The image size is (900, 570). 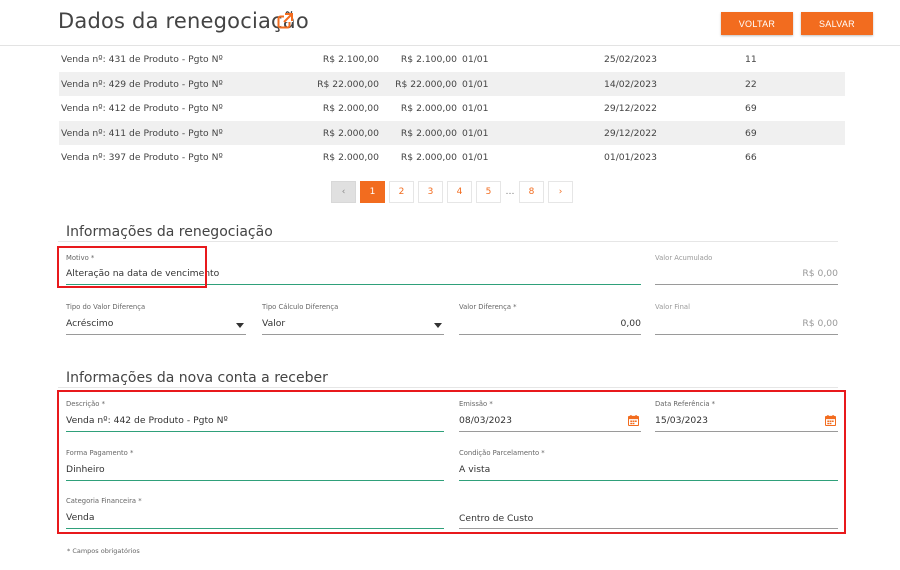 What do you see at coordinates (630, 323) in the screenshot?
I see `valor-diferenca-value: 0,00` at bounding box center [630, 323].